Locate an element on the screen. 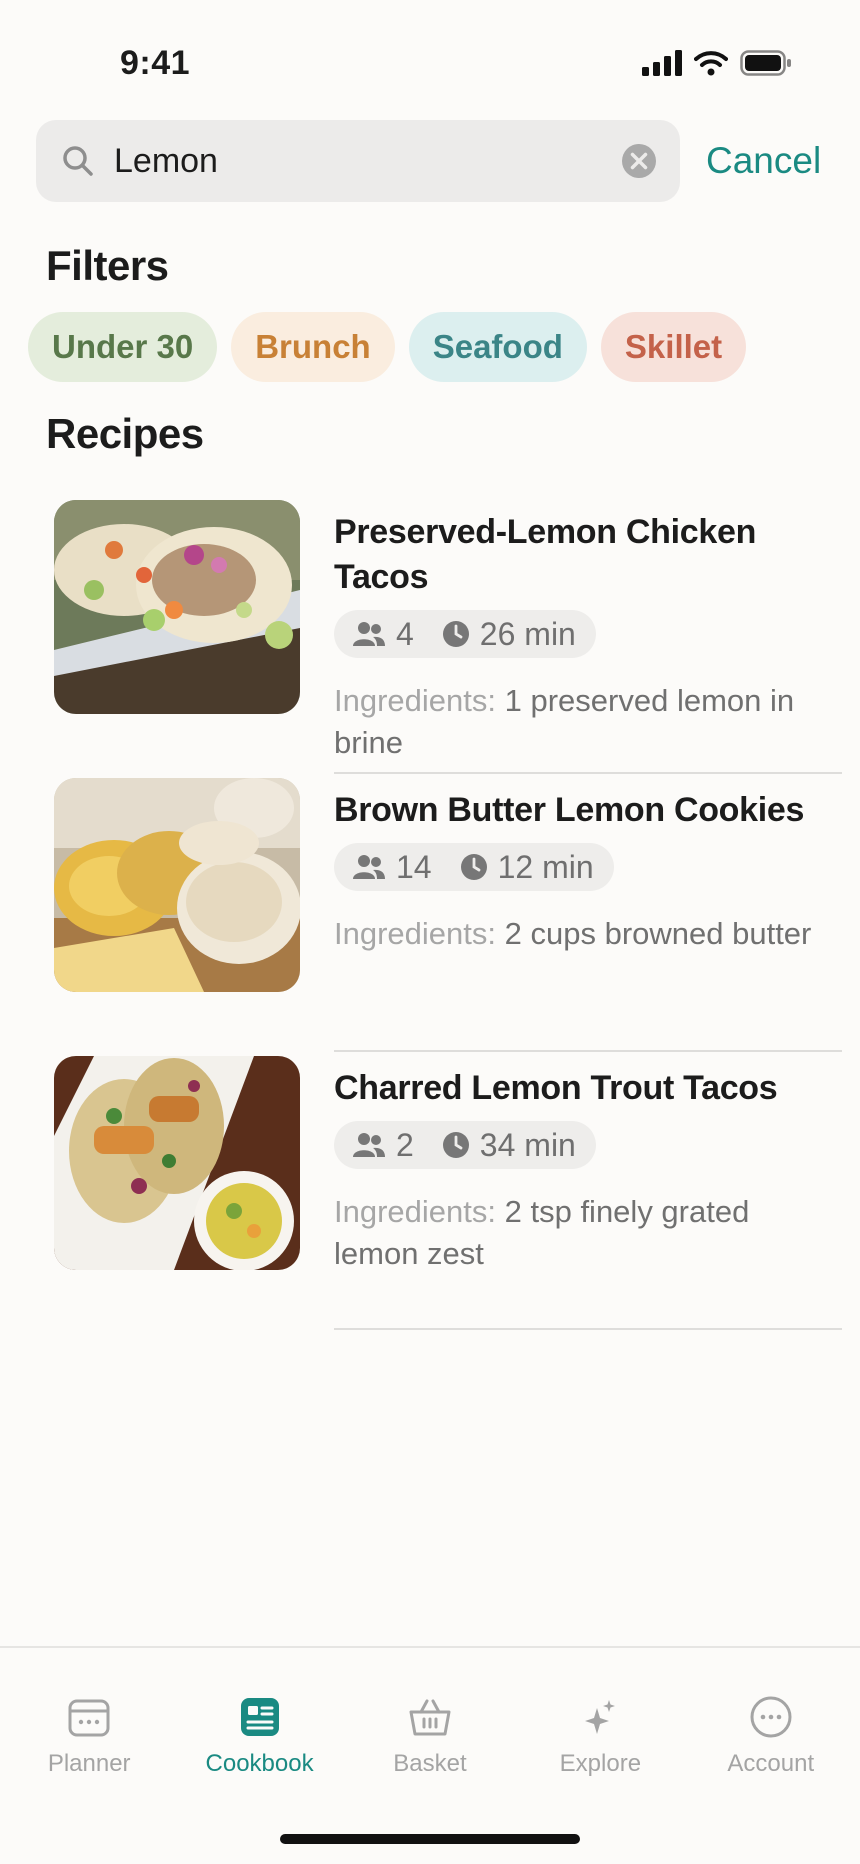 This screenshot has height=1864, width=860. filters-heading: Filters is located at coordinates (107, 265).